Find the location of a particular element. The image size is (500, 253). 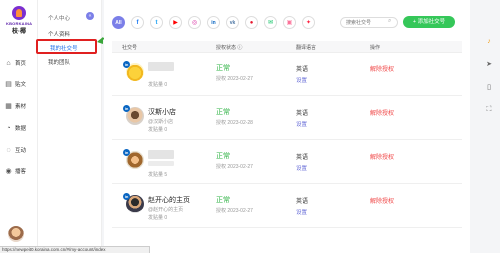

twitter-icon: t is located at coordinates (156, 22).